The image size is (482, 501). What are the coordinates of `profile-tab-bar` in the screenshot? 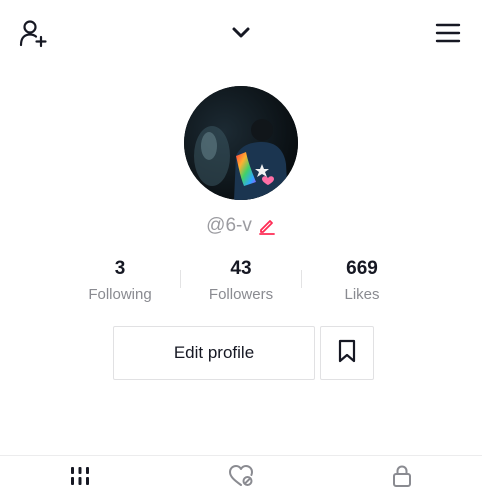 It's located at (241, 478).